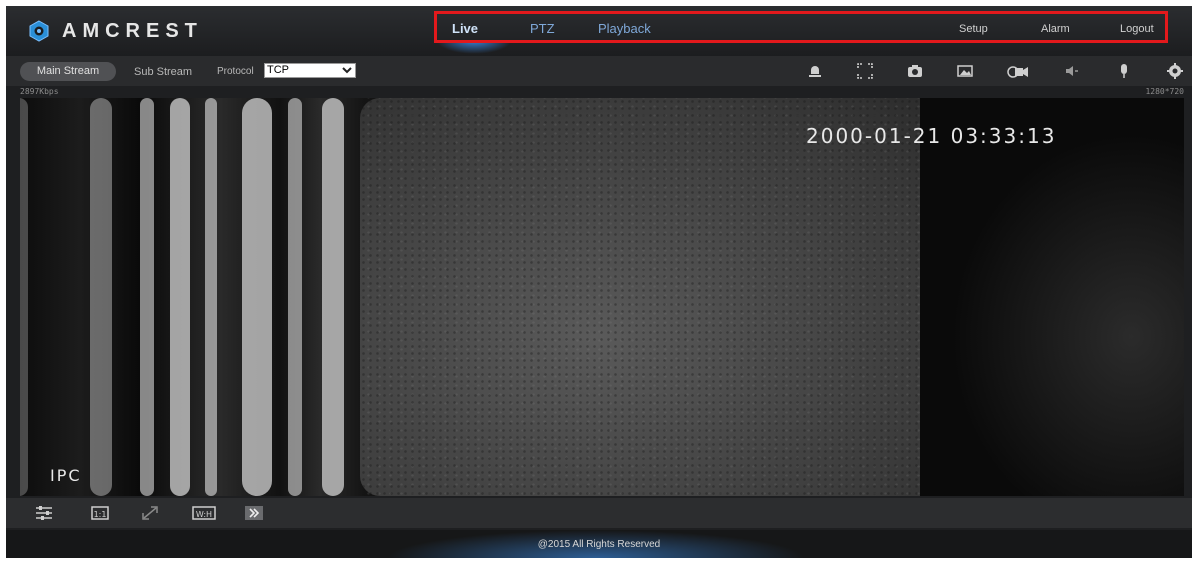 The image size is (1196, 564). I want to click on protocol-value: TCP, so click(278, 70).